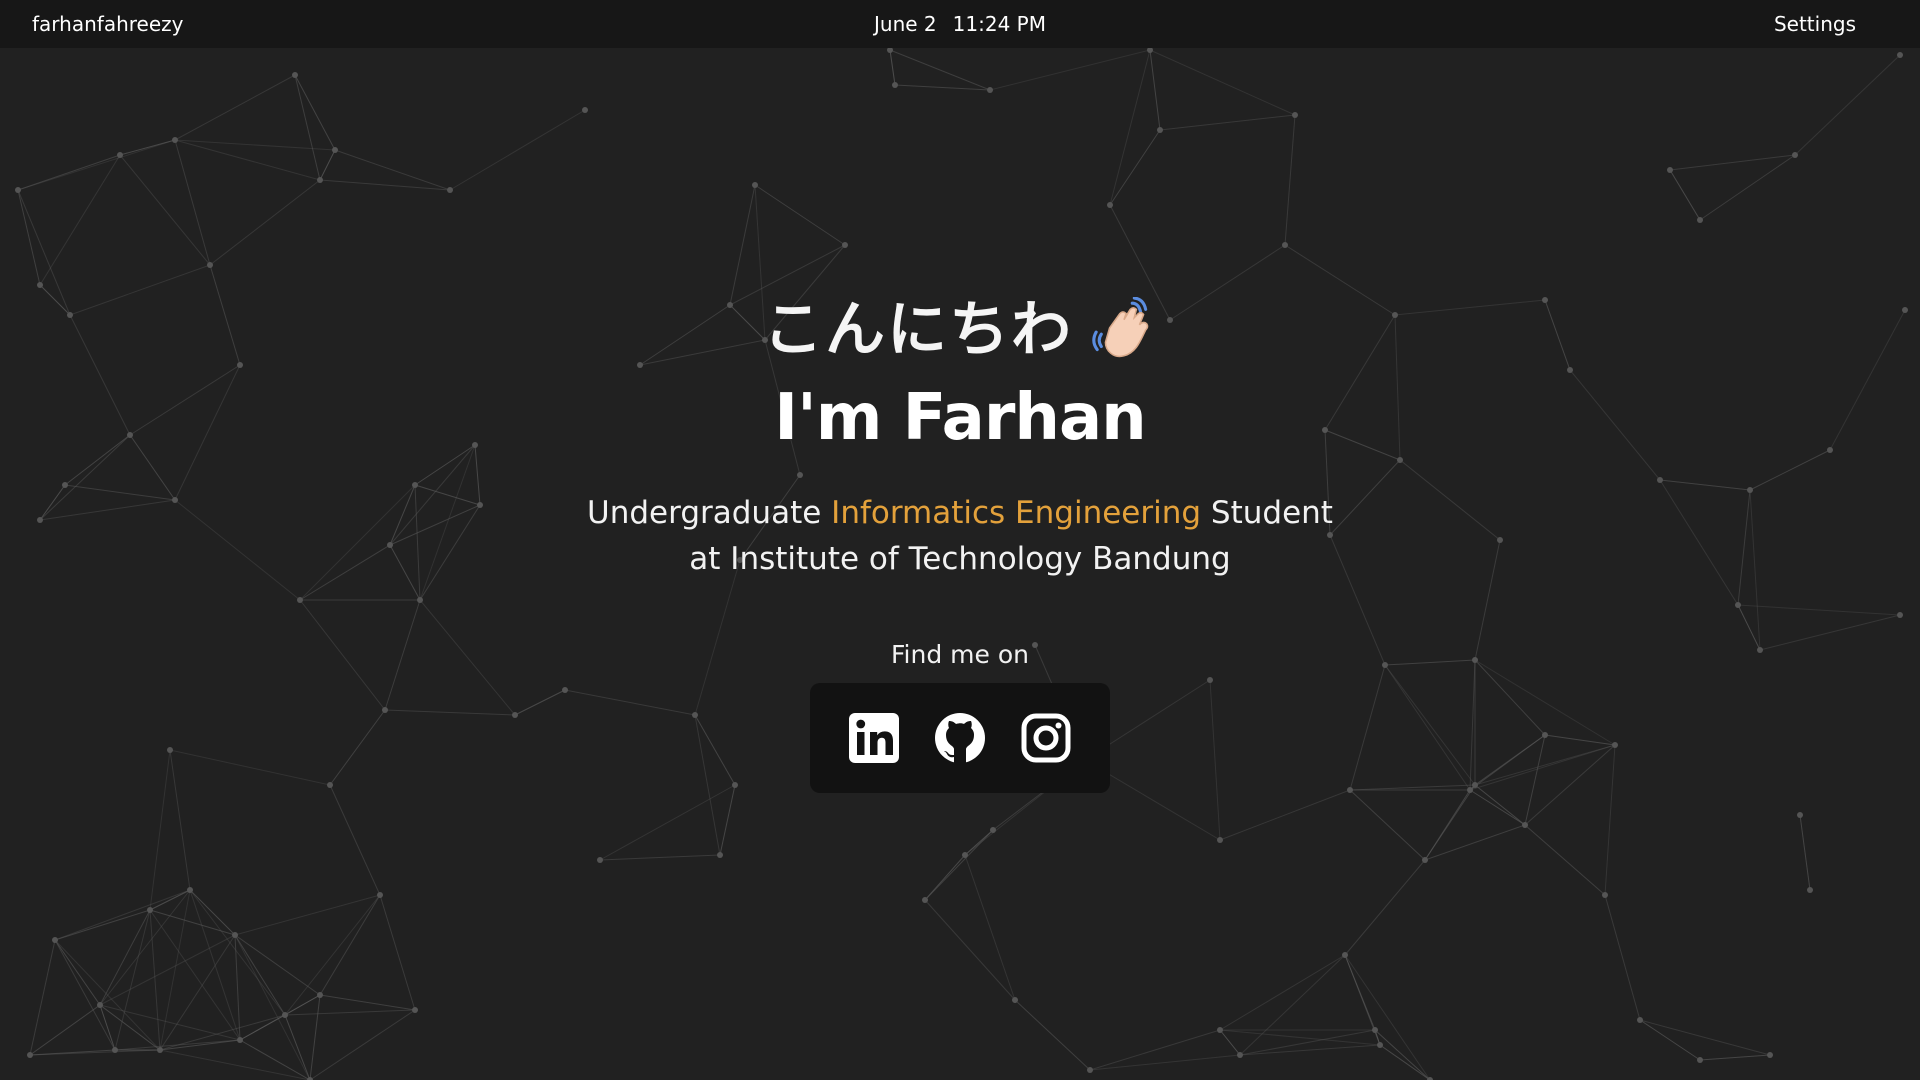 The image size is (1920, 1080). I want to click on greeting-heading: こんにちわ, so click(960, 330).